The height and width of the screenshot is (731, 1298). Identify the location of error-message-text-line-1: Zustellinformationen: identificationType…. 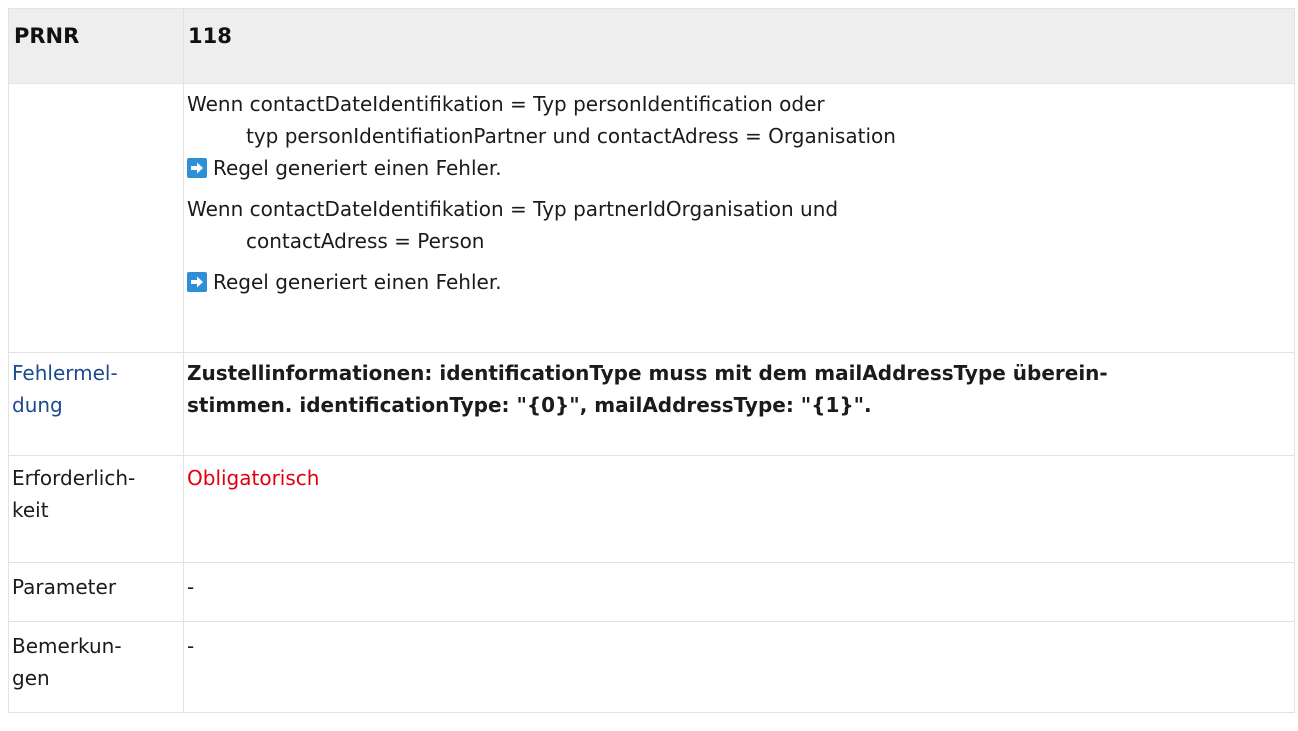
(647, 373).